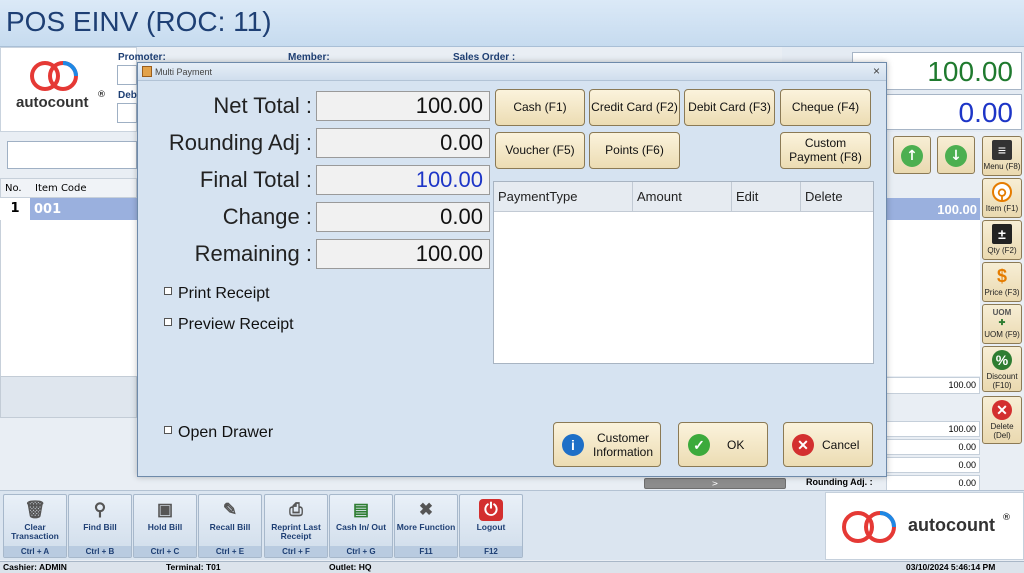 The height and width of the screenshot is (573, 1024). Describe the element at coordinates (933, 483) in the screenshot. I see `rounding-adj-value: 0.00` at that location.